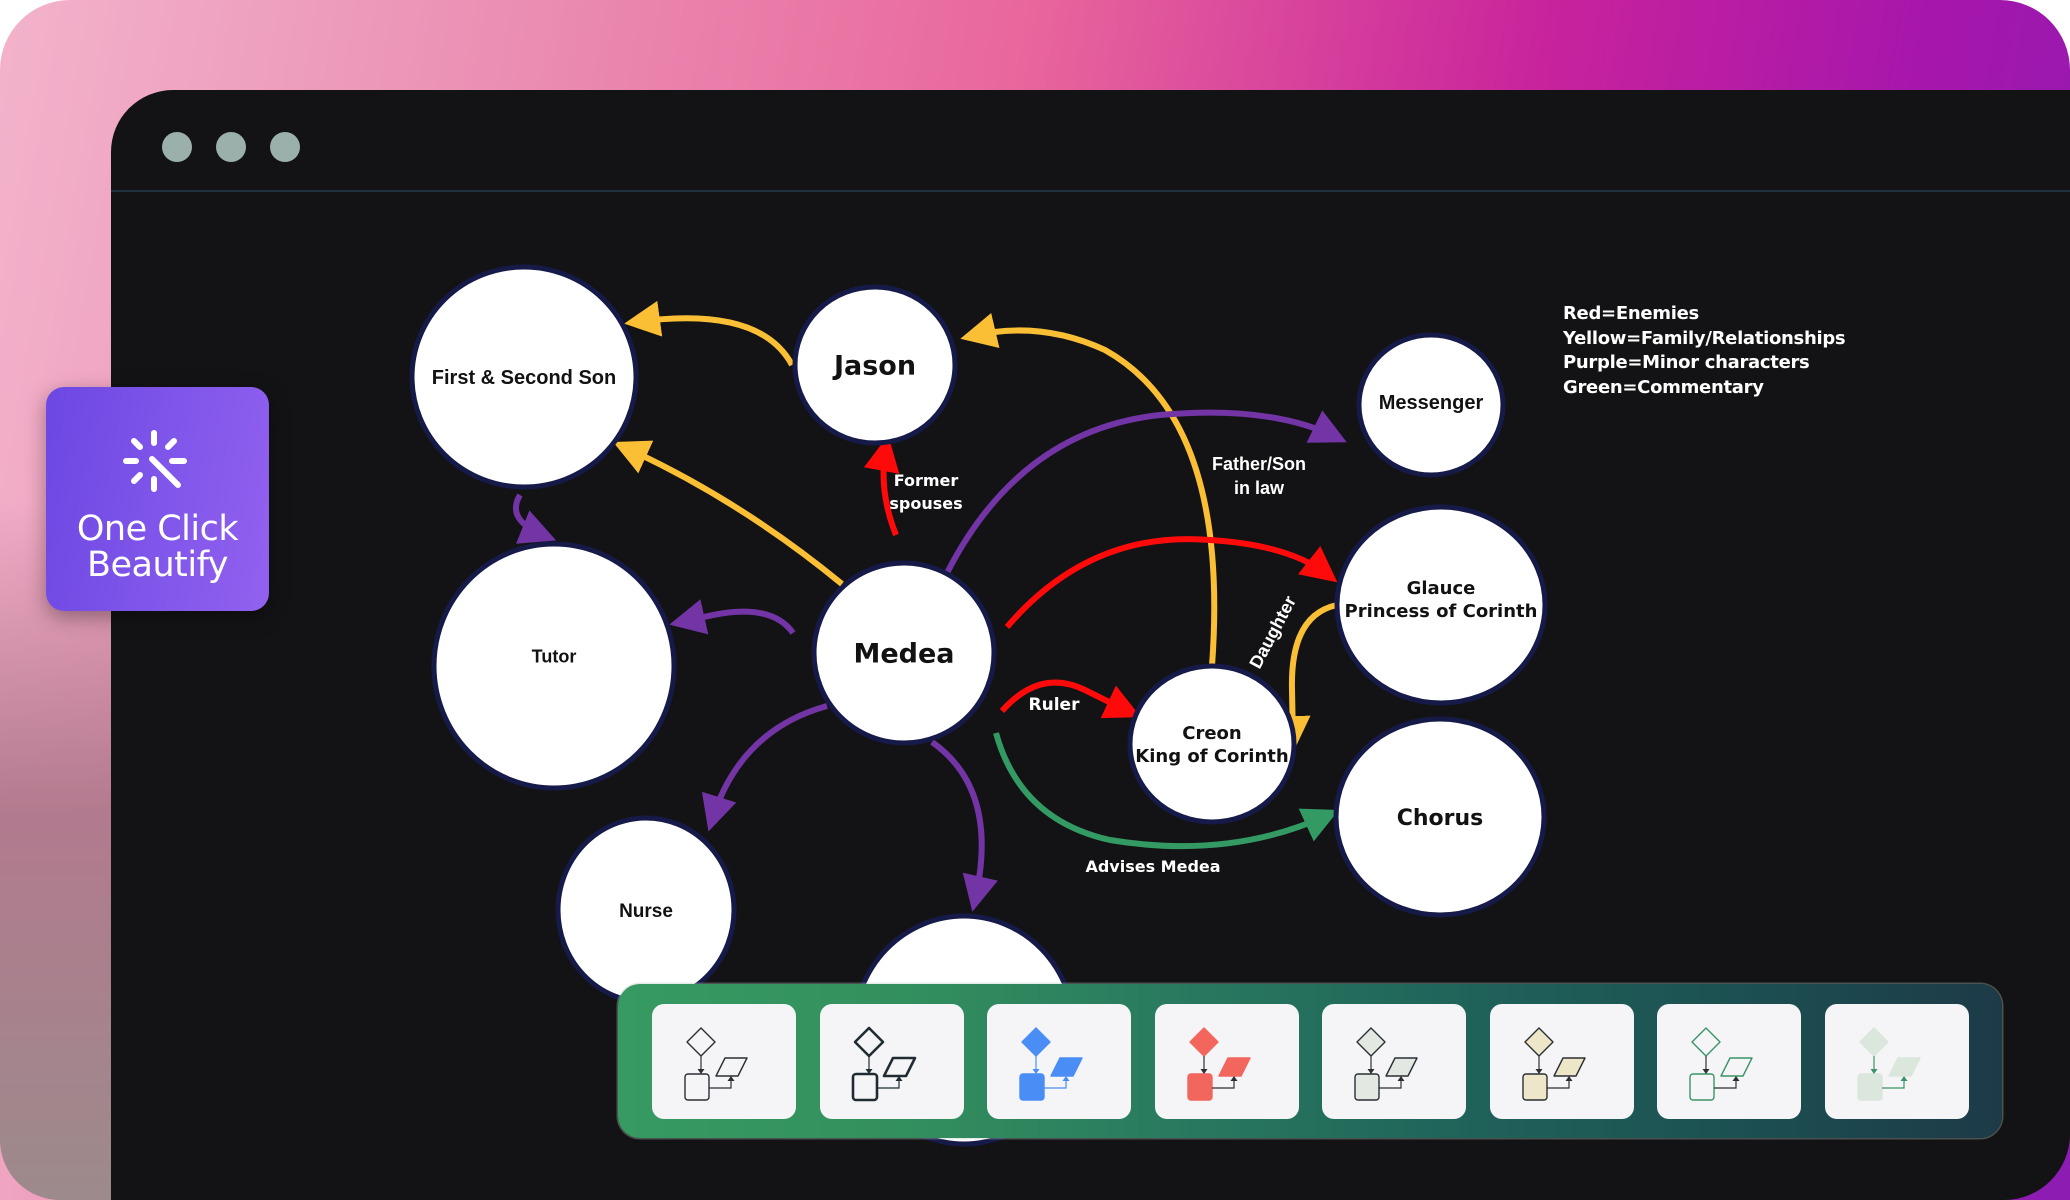 The height and width of the screenshot is (1200, 2070). Describe the element at coordinates (1686, 362) in the screenshot. I see `legend-line-minor: Purple=Minor characters` at that location.